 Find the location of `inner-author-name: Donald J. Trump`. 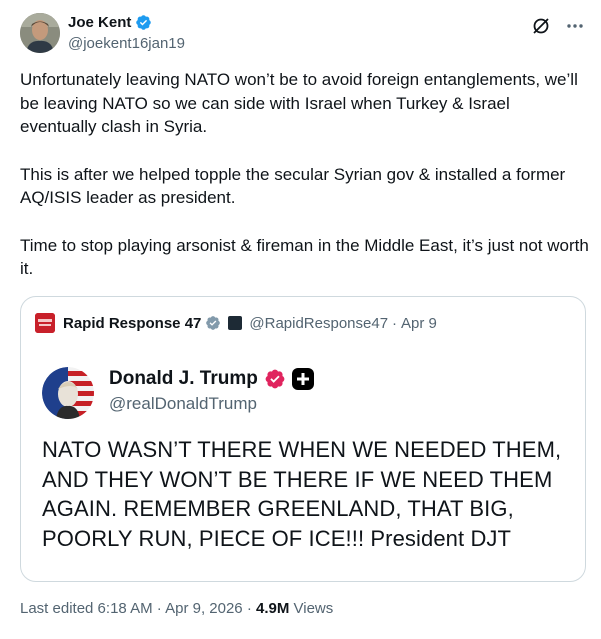

inner-author-name: Donald J. Trump is located at coordinates (211, 379).